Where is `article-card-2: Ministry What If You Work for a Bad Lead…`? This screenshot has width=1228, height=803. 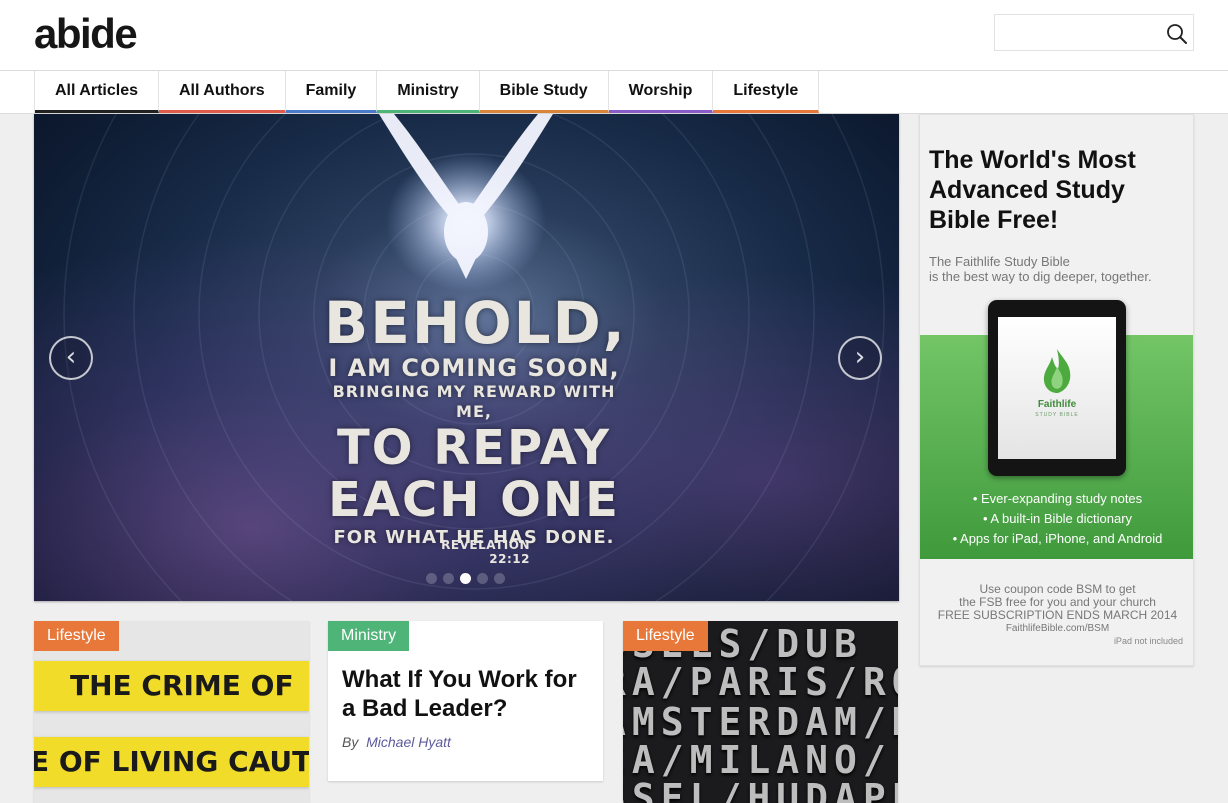 article-card-2: Ministry What If You Work for a Bad Lead… is located at coordinates (465, 701).